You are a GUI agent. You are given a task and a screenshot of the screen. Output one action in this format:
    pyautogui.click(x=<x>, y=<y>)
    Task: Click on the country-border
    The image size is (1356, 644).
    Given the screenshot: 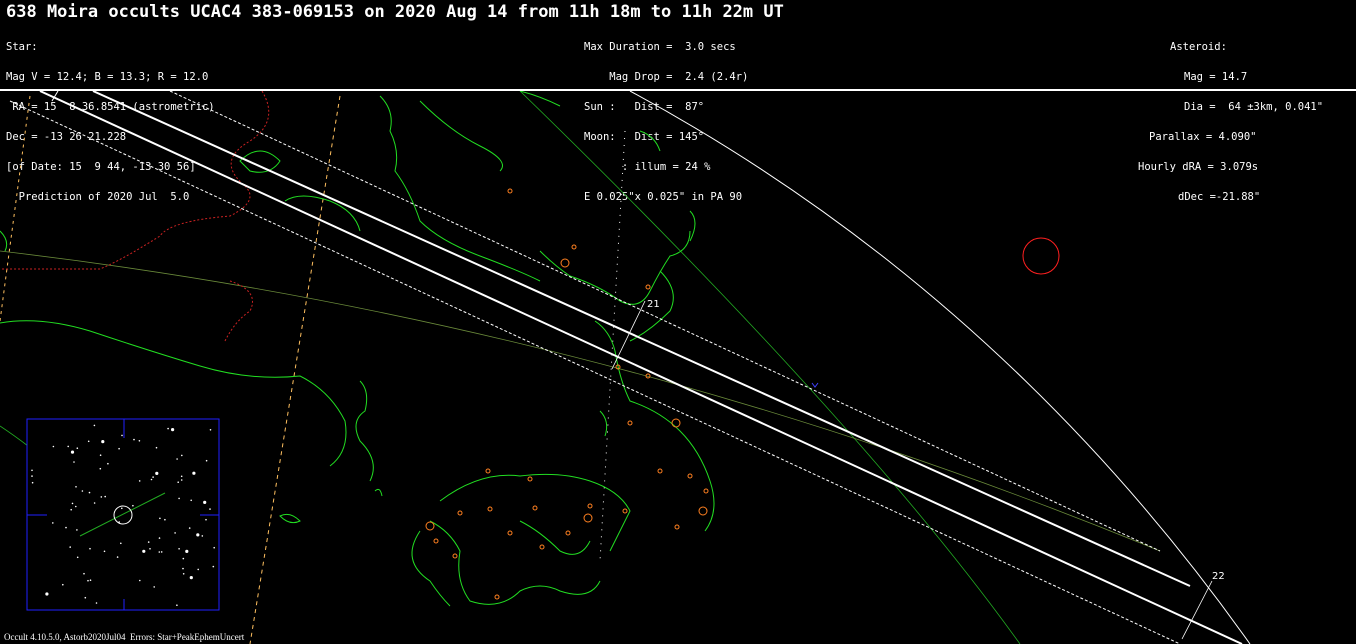 What is the action you would take?
    pyautogui.click(x=135, y=180)
    